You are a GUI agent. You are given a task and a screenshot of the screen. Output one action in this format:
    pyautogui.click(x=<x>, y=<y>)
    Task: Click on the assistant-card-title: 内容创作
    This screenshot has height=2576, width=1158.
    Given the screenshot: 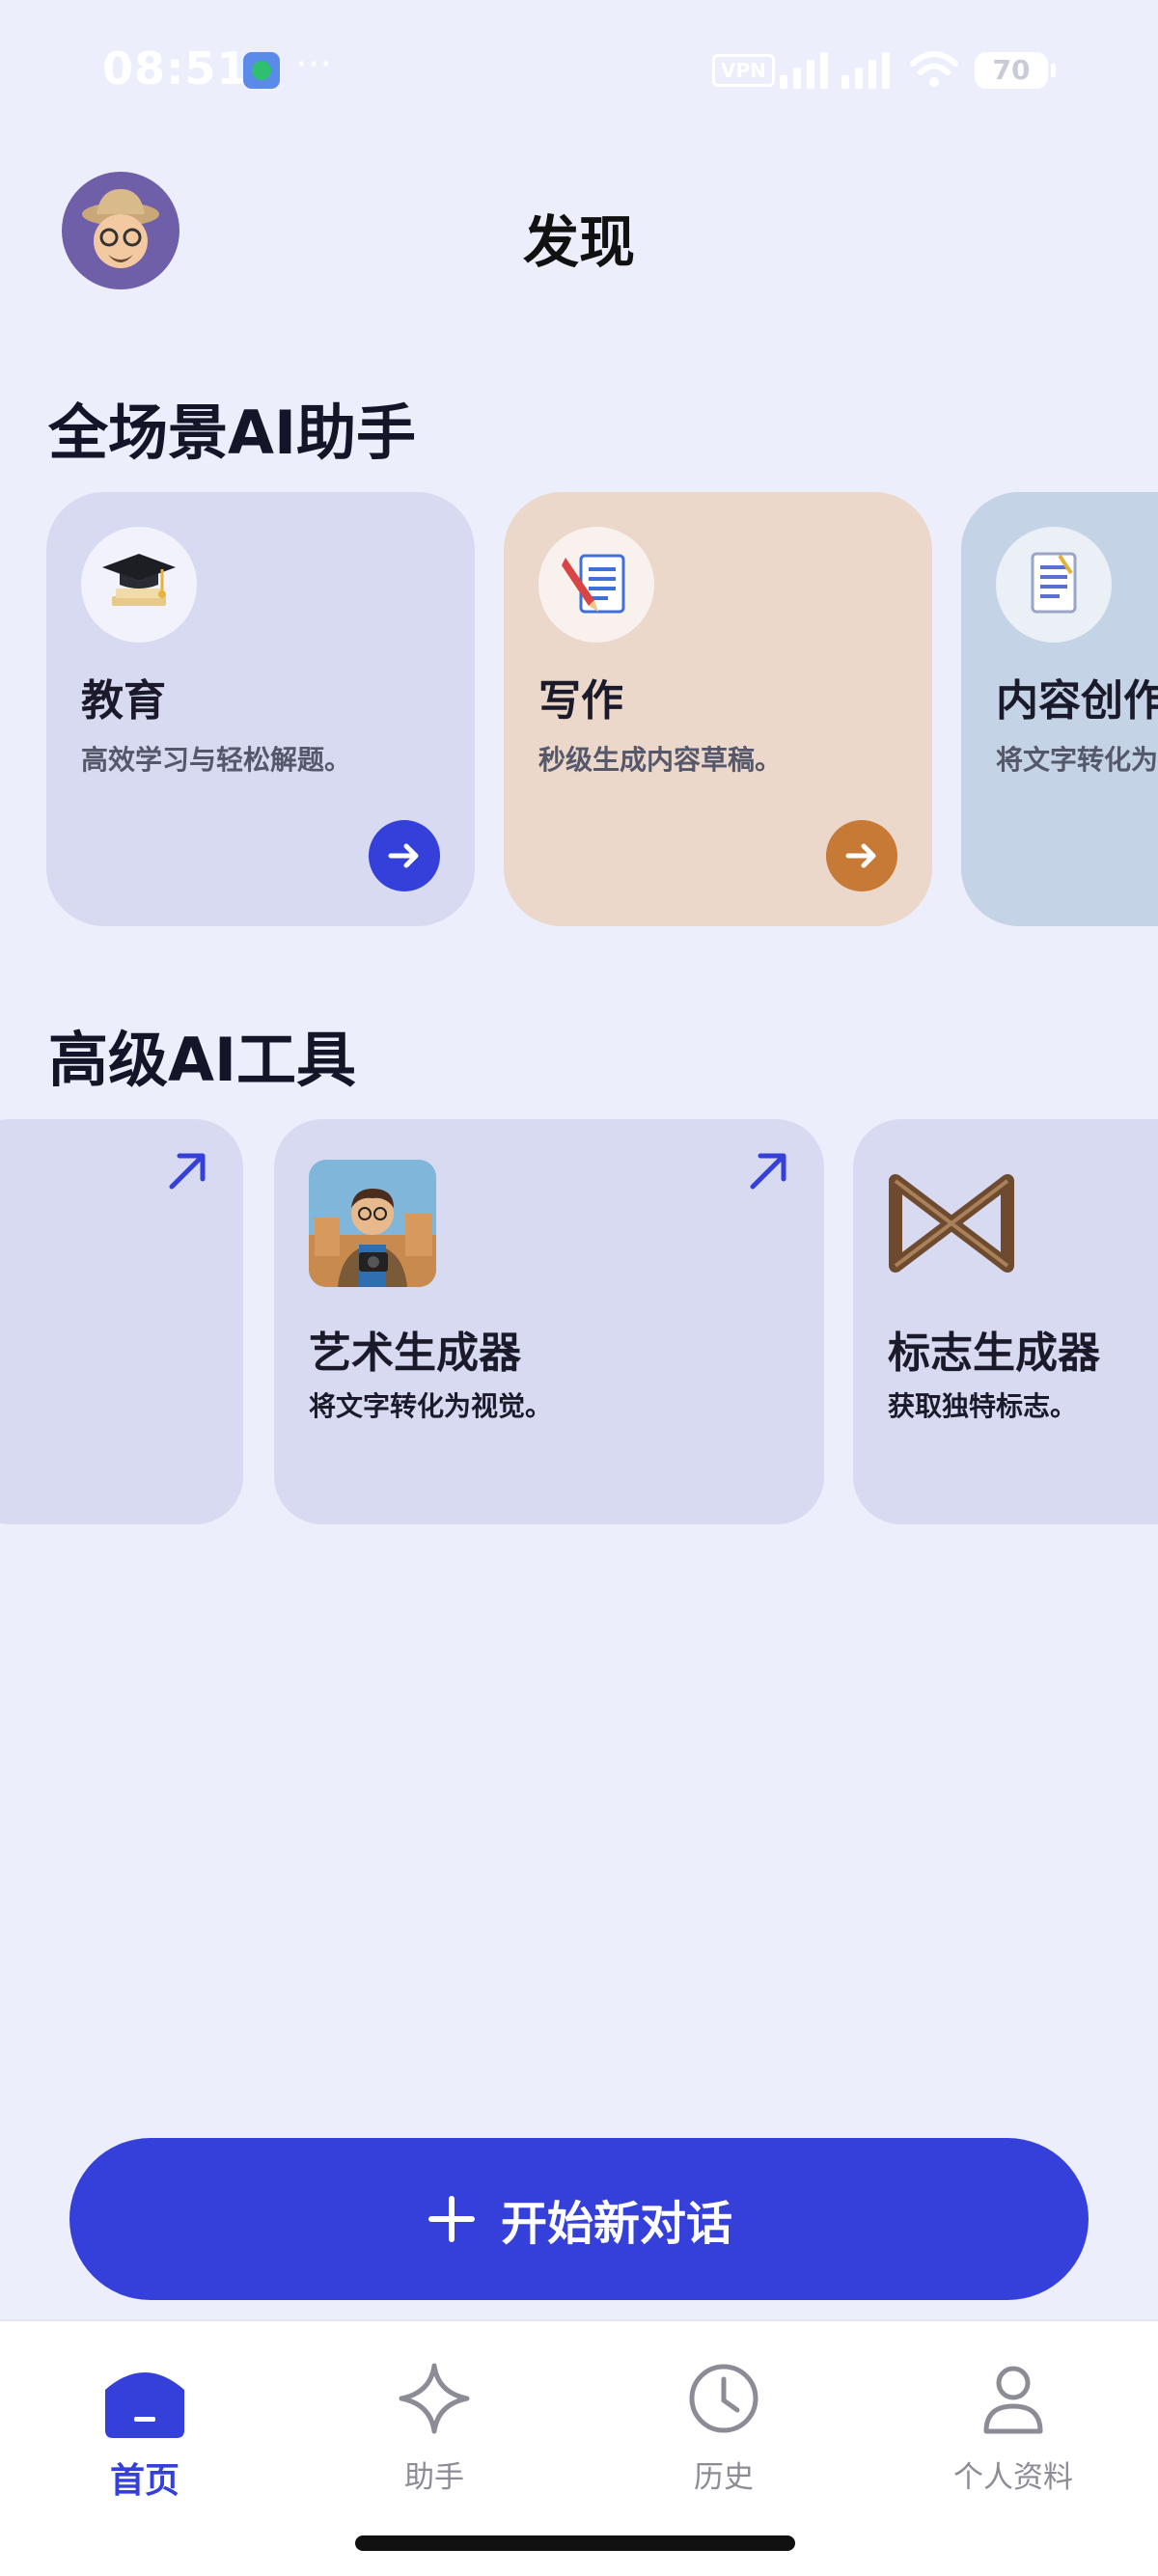 What is the action you would take?
    pyautogui.click(x=1077, y=701)
    